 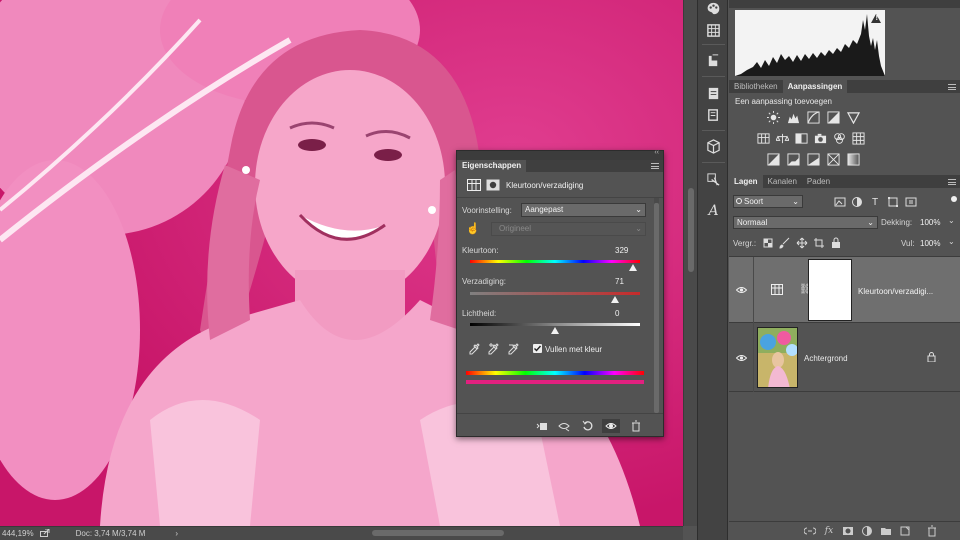 I want to click on view-previous-state-icon, so click(x=564, y=426).